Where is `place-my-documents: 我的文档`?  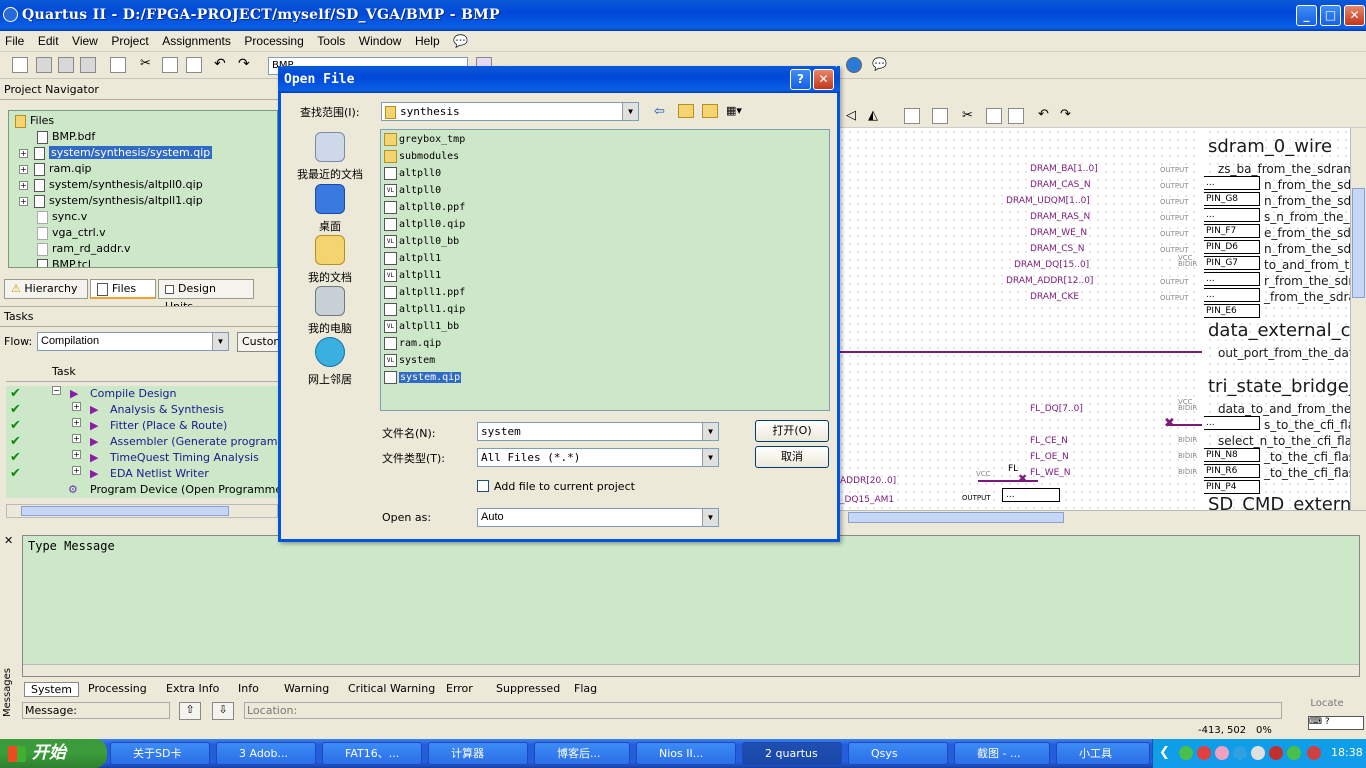
place-my-documents: 我的文档 is located at coordinates (330, 260).